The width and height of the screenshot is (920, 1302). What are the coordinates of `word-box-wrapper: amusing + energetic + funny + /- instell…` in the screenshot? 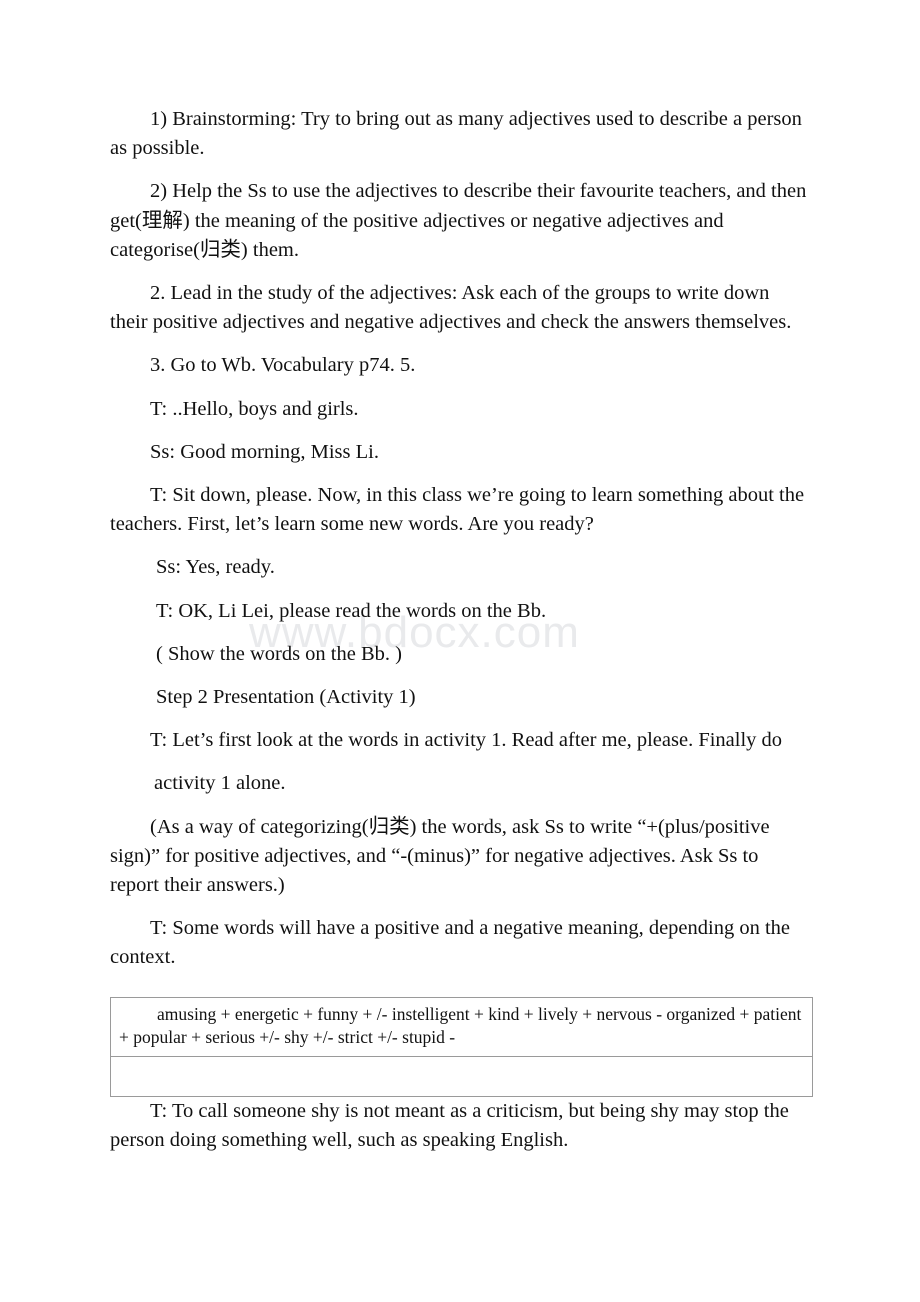 It's located at (461, 1046).